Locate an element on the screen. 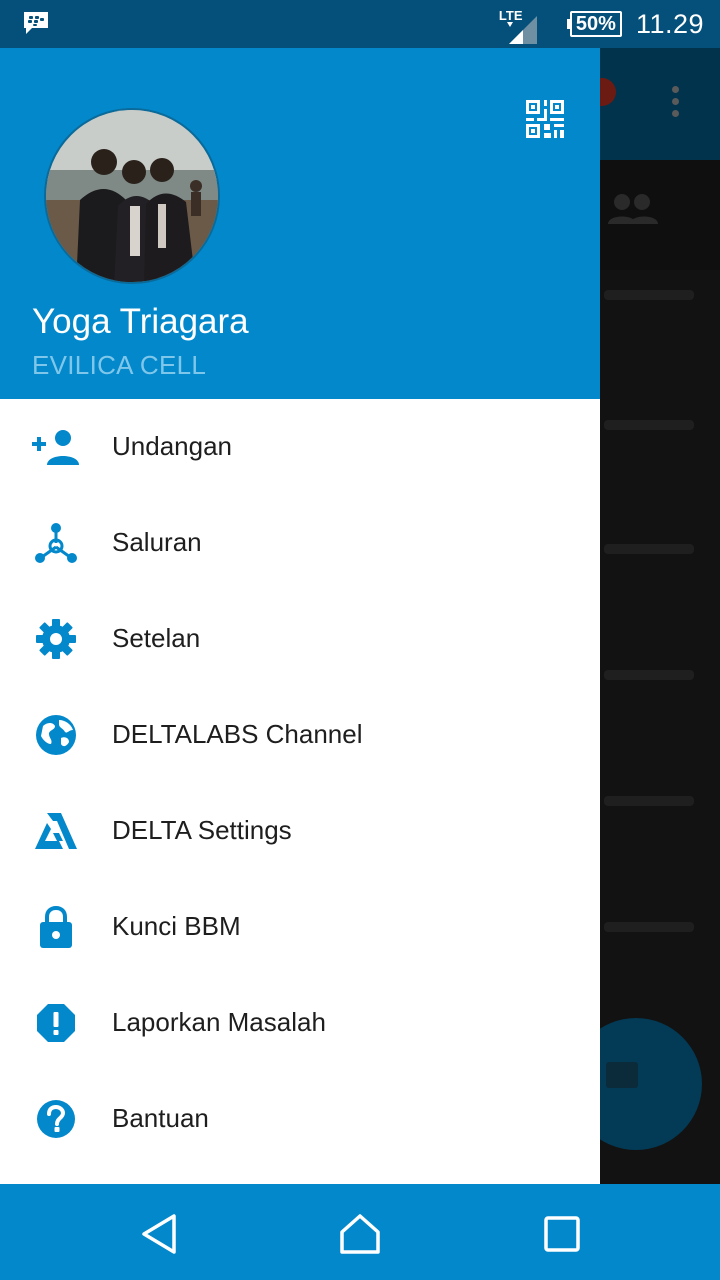 The height and width of the screenshot is (1280, 720). profile-status: EVILICA CELL is located at coordinates (119, 365).